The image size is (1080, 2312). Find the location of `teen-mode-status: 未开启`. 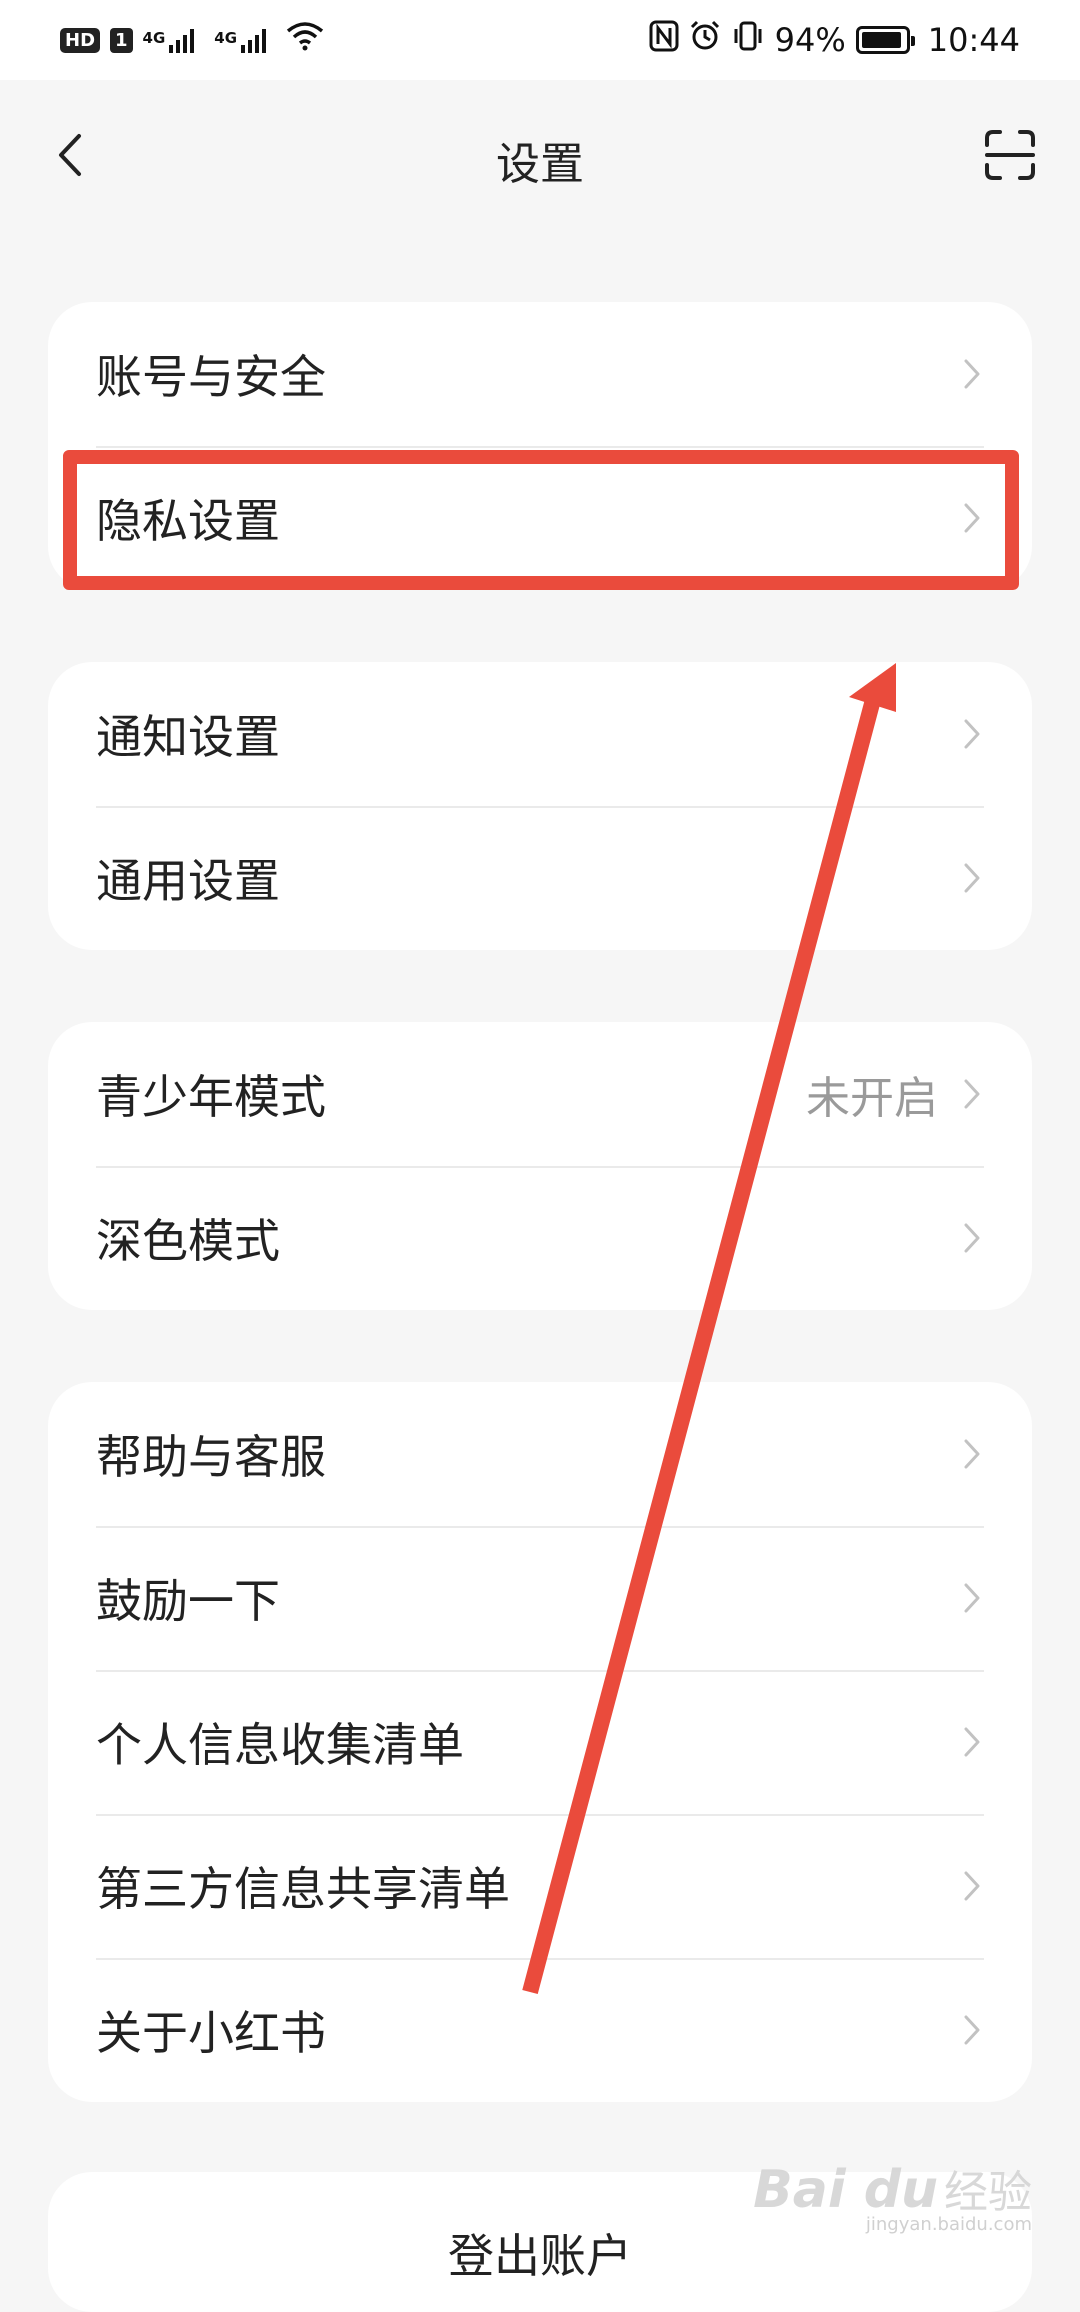

teen-mode-status: 未开启 is located at coordinates (872, 1098).